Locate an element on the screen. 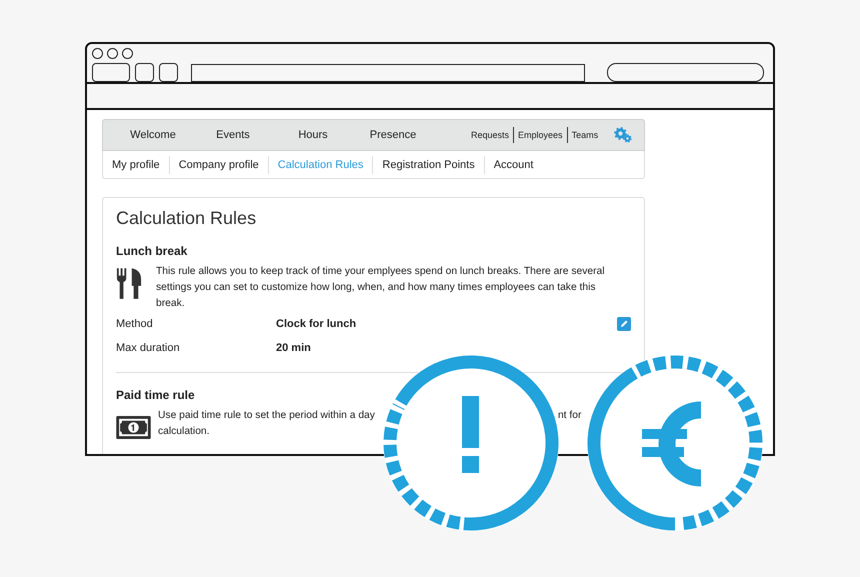 The image size is (860, 577). rule-description: Use paid time rule to set the period within a day is located at coordinates (266, 416).